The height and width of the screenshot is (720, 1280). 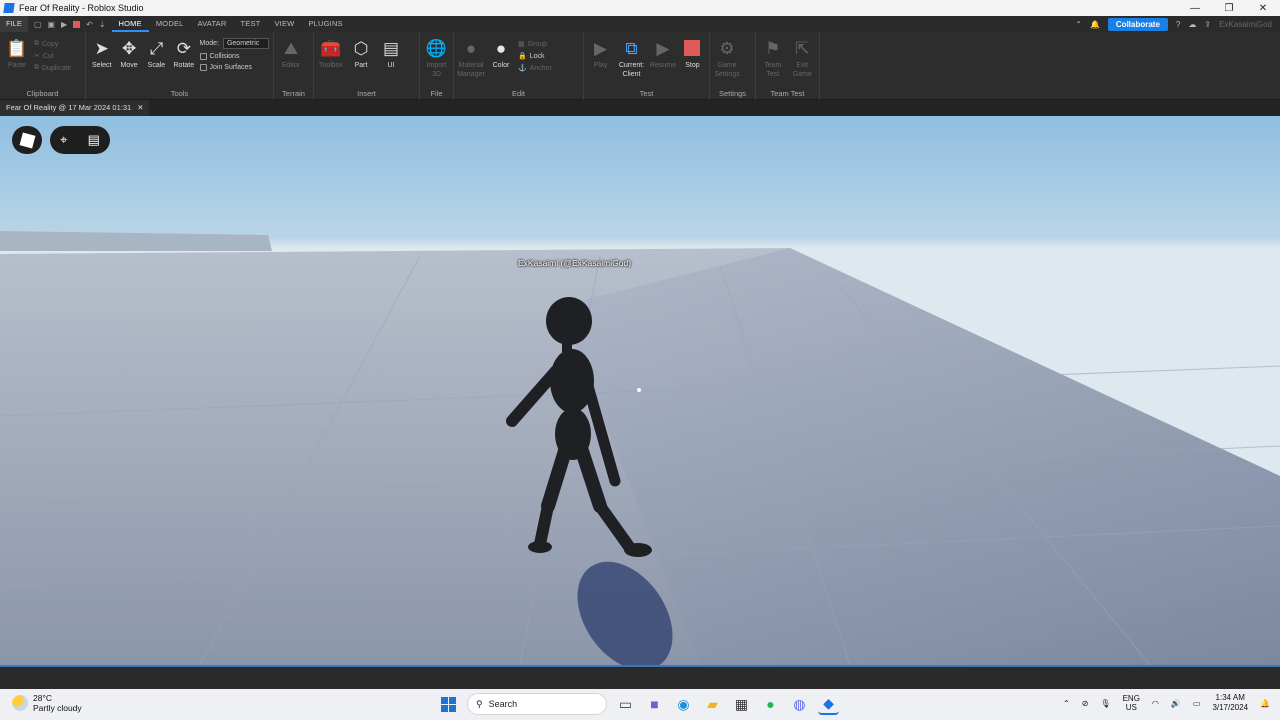 What do you see at coordinates (57, 708) in the screenshot?
I see `weather-condition: Partly cloudy` at bounding box center [57, 708].